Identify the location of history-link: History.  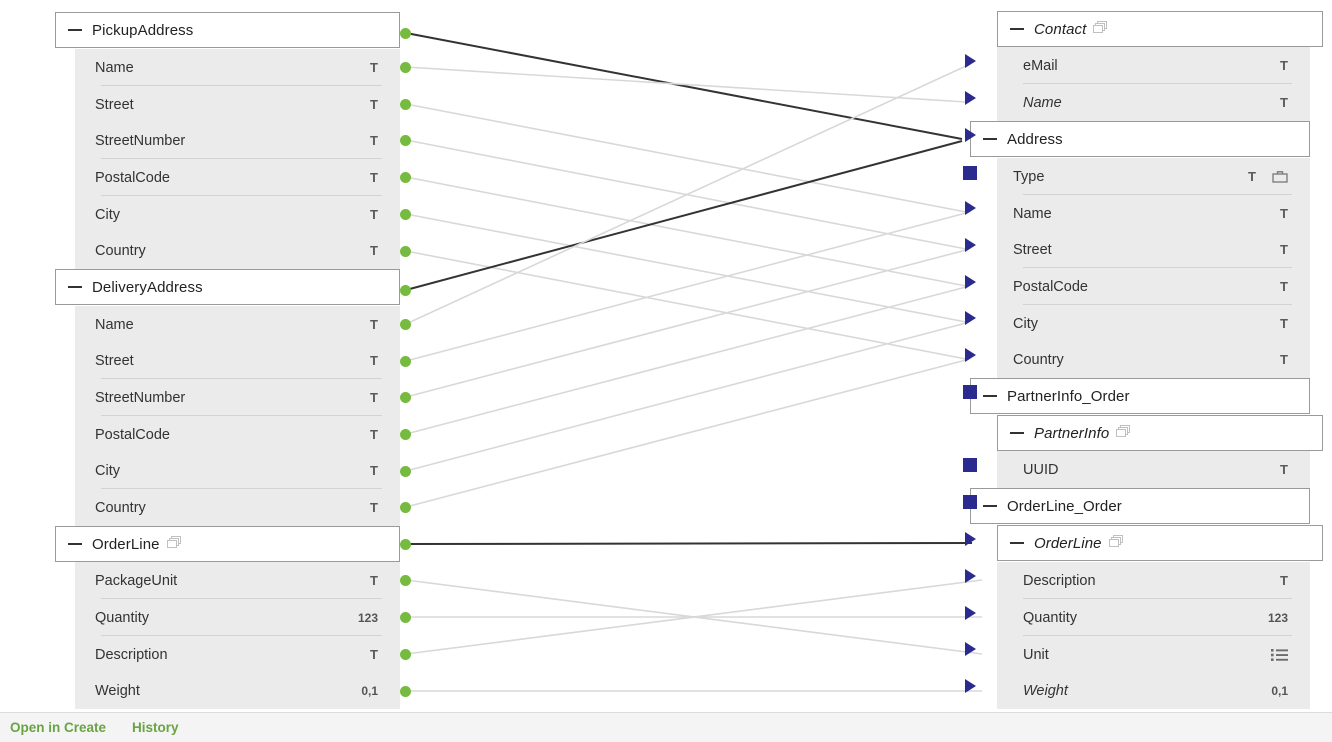
(155, 727).